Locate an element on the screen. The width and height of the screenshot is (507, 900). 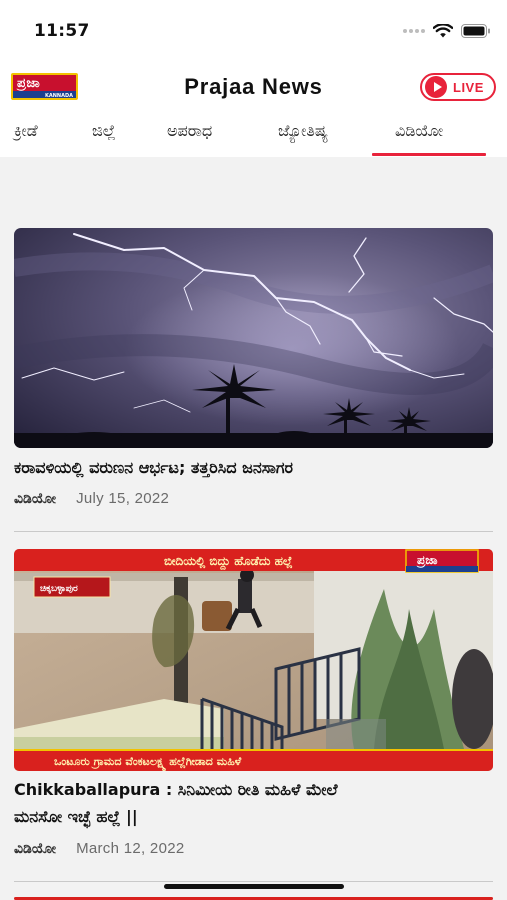
active-tab-indicator is located at coordinates (429, 154).